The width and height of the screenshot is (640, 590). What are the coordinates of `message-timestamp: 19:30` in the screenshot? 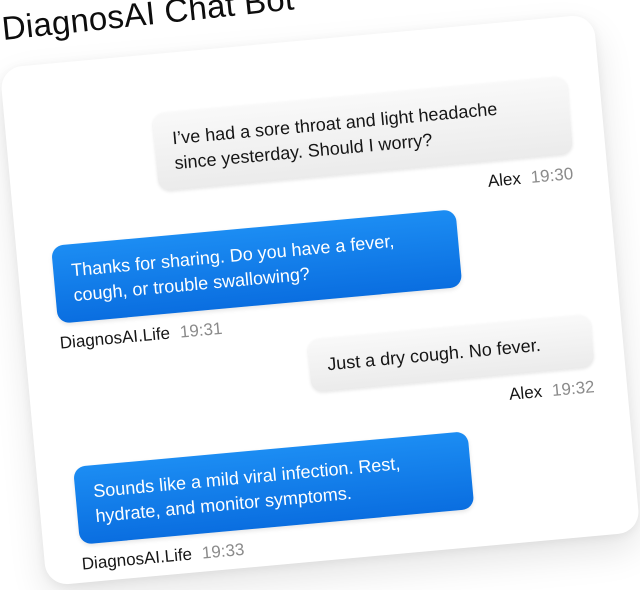 It's located at (551, 175).